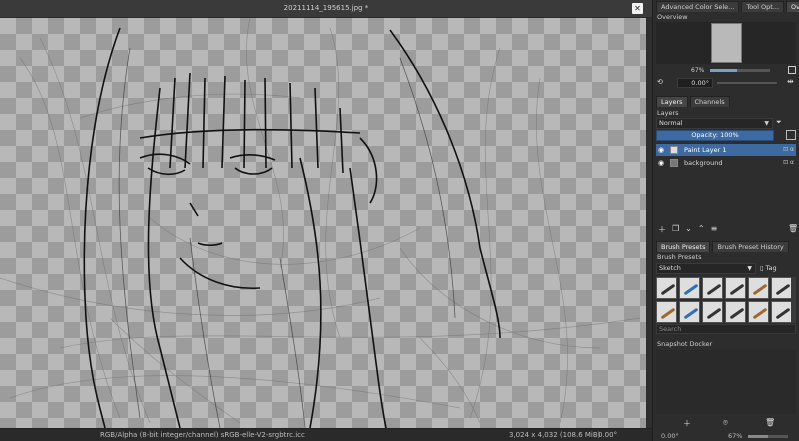  Describe the element at coordinates (709, 101) in the screenshot. I see `tab-channels: Channels` at that location.